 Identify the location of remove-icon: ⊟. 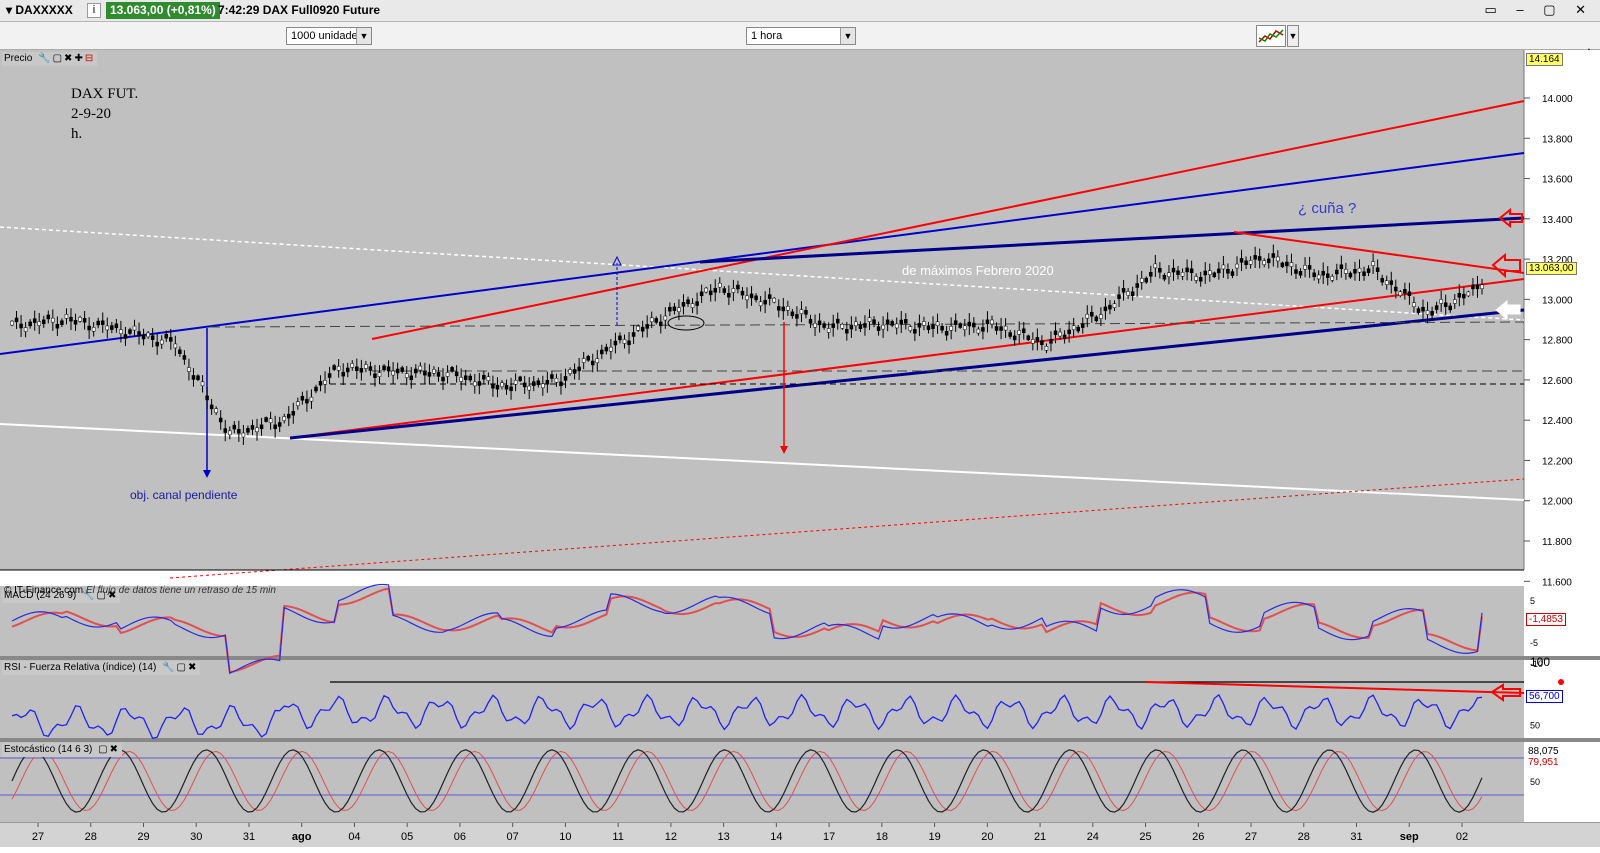
(90, 58).